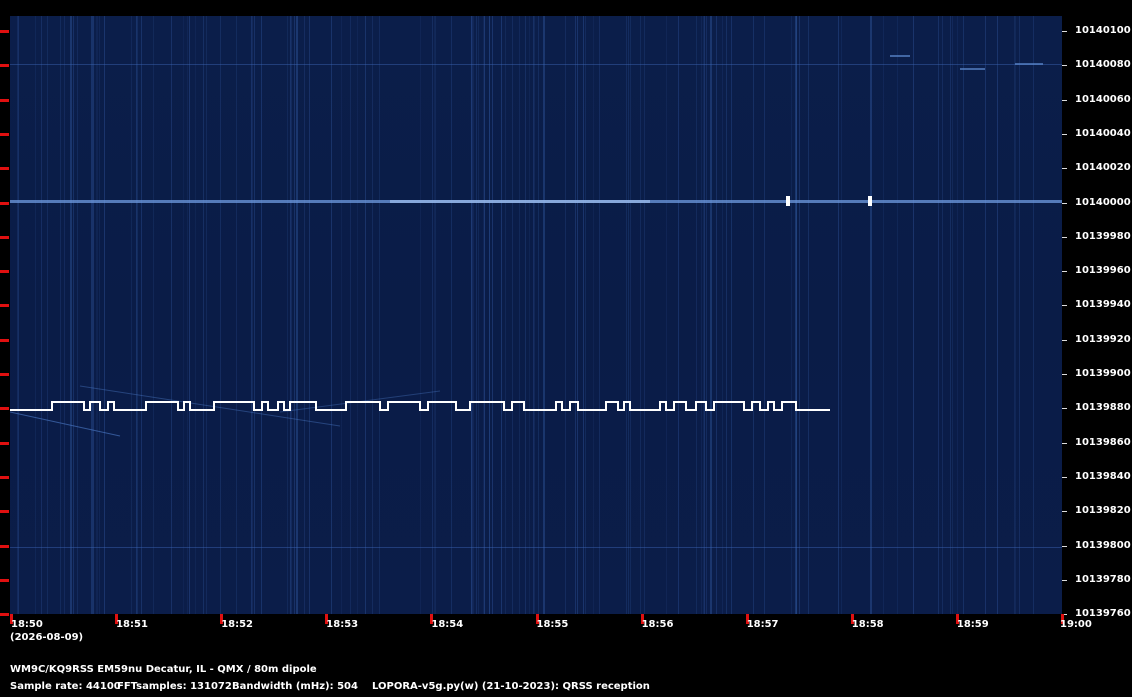 The image size is (1132, 697). I want to click on frequency-label: 10139980, so click(1103, 236).